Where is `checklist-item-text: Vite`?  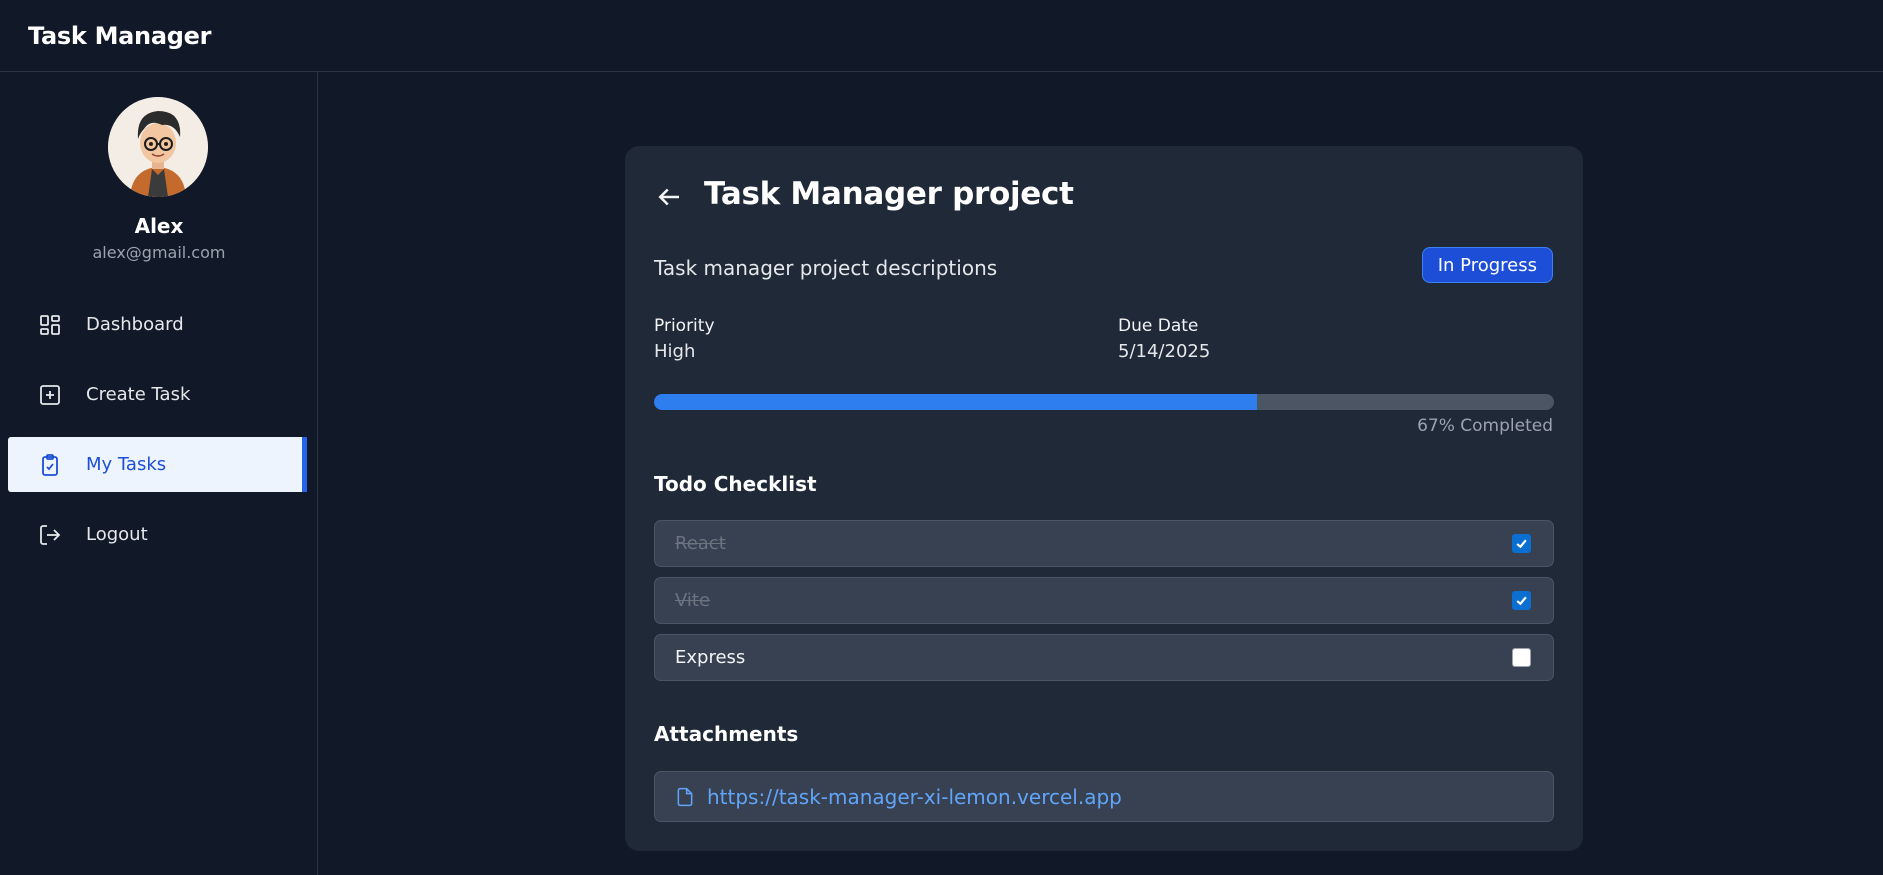
checklist-item-text: Vite is located at coordinates (693, 600).